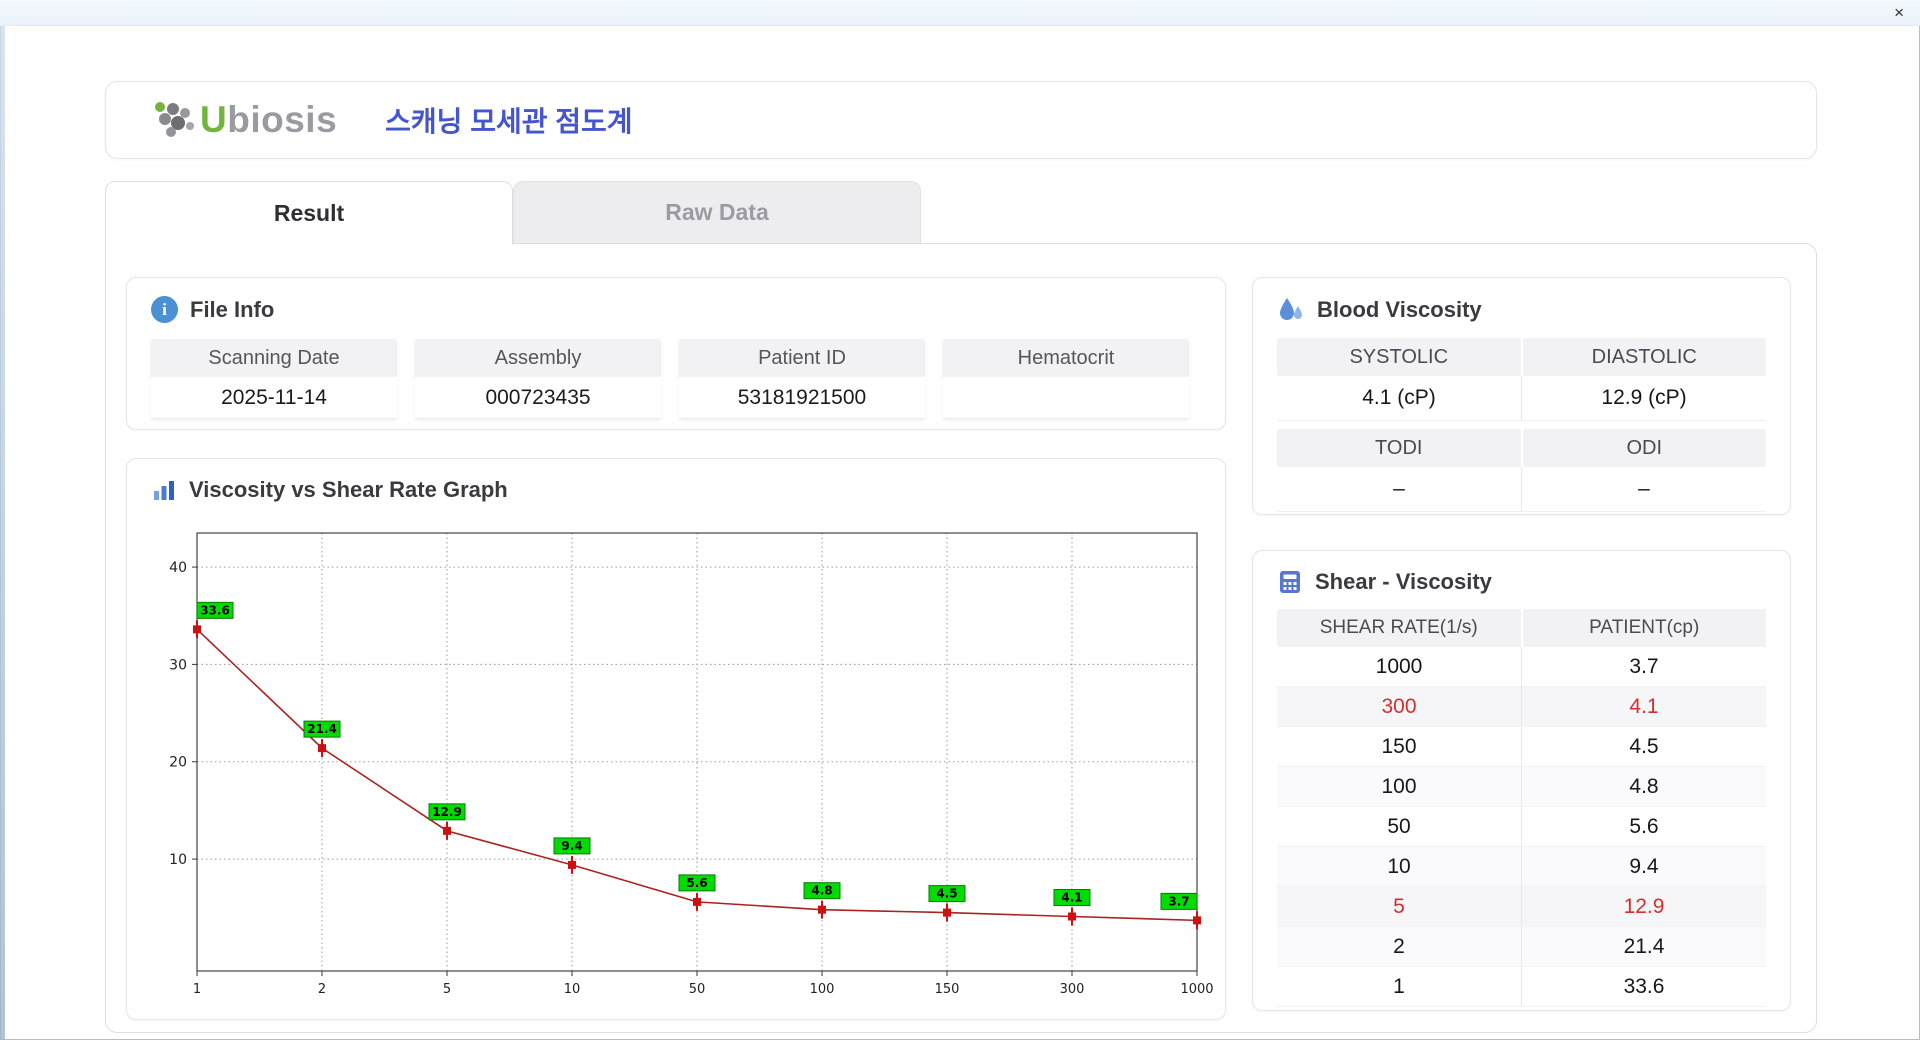 This screenshot has height=1040, width=1920. What do you see at coordinates (178, 665) in the screenshot?
I see `svg-text: 30` at bounding box center [178, 665].